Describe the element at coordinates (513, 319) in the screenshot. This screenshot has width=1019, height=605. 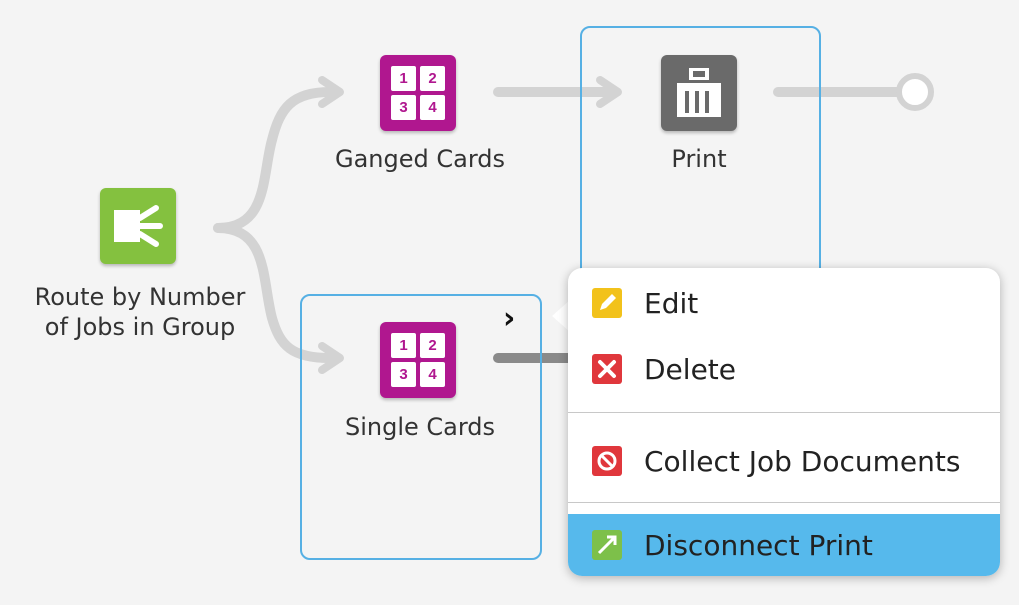
I see `chevron-right-icon: ›` at that location.